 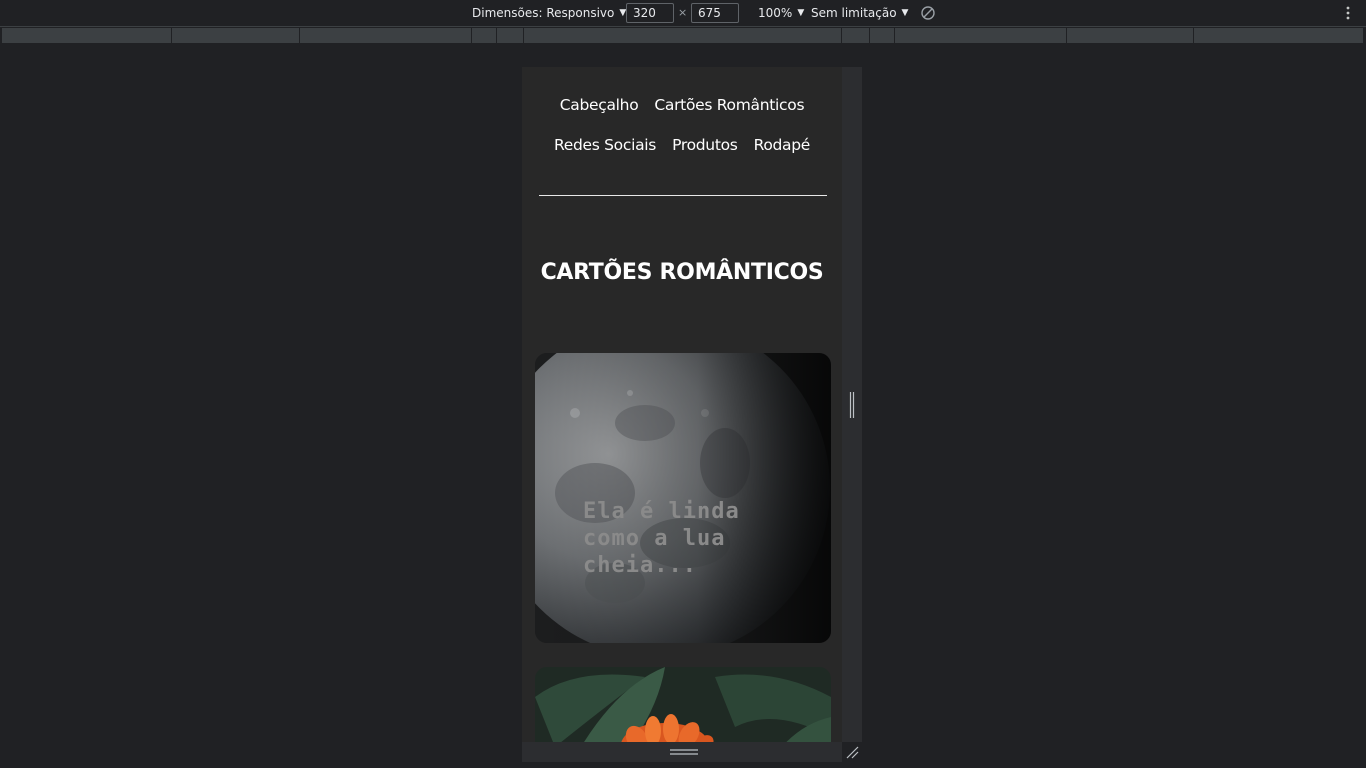 What do you see at coordinates (605, 145) in the screenshot?
I see `nav-link-redes-sociais: Redes Sociais` at bounding box center [605, 145].